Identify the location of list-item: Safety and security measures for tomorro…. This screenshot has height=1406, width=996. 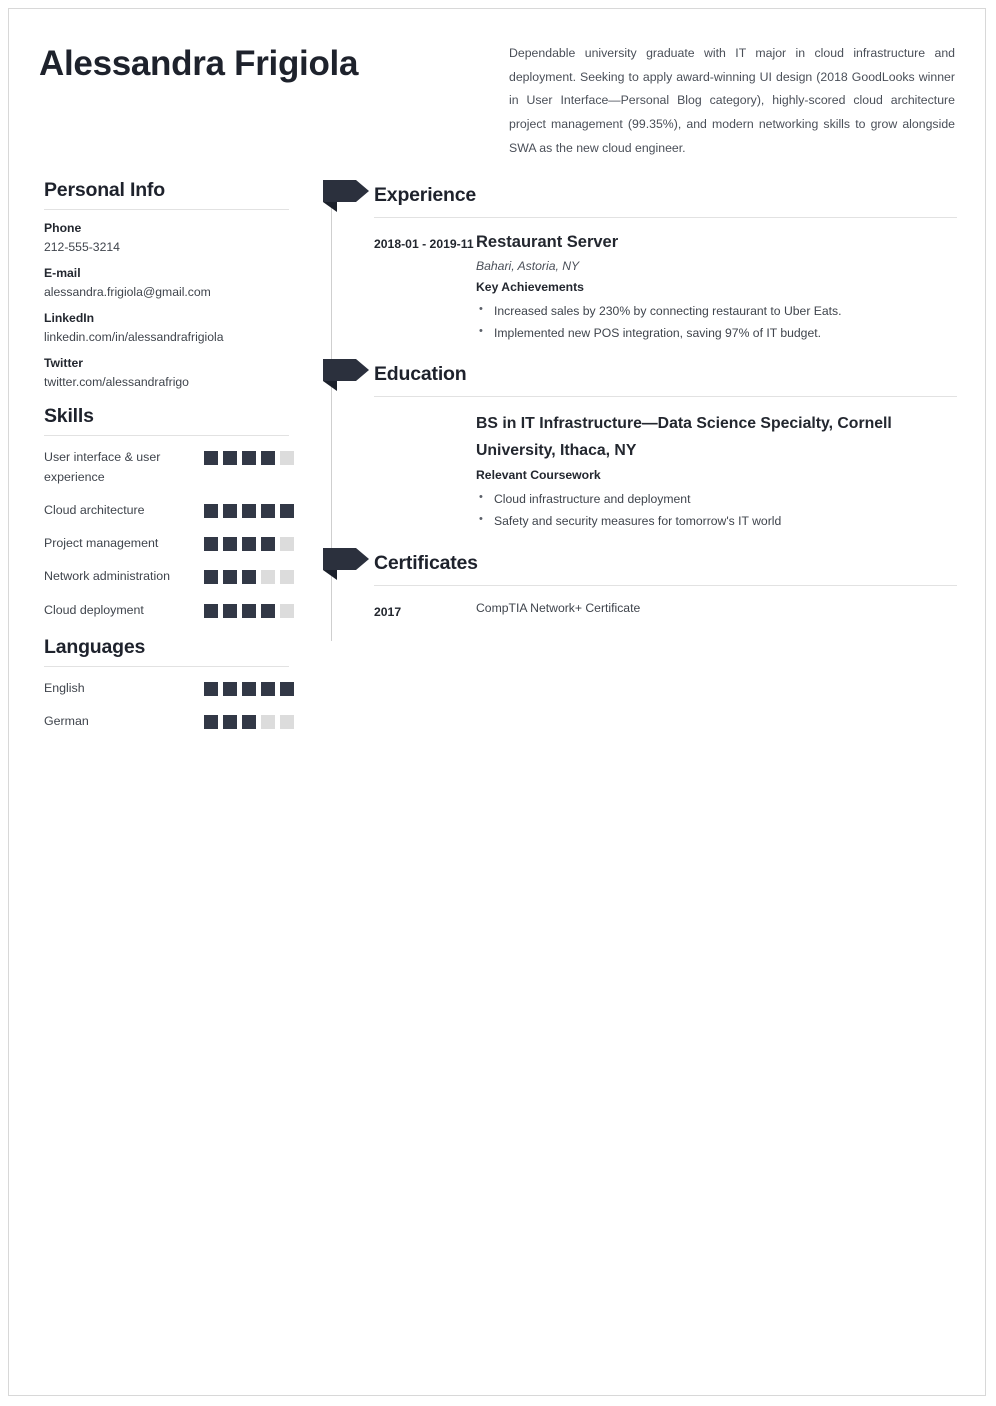
(715, 520).